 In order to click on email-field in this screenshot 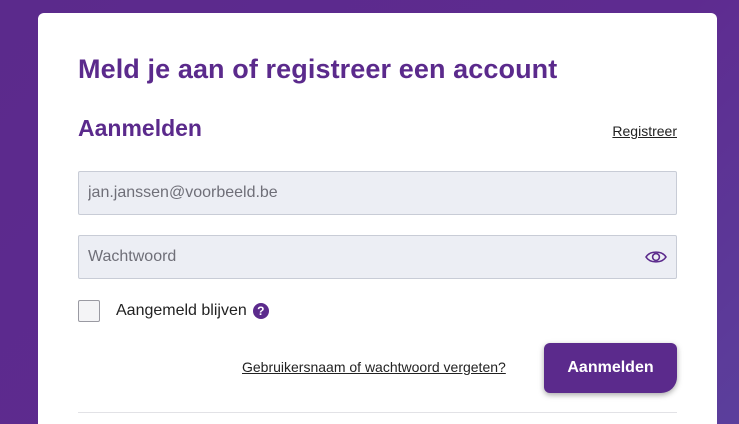, I will do `click(377, 193)`.